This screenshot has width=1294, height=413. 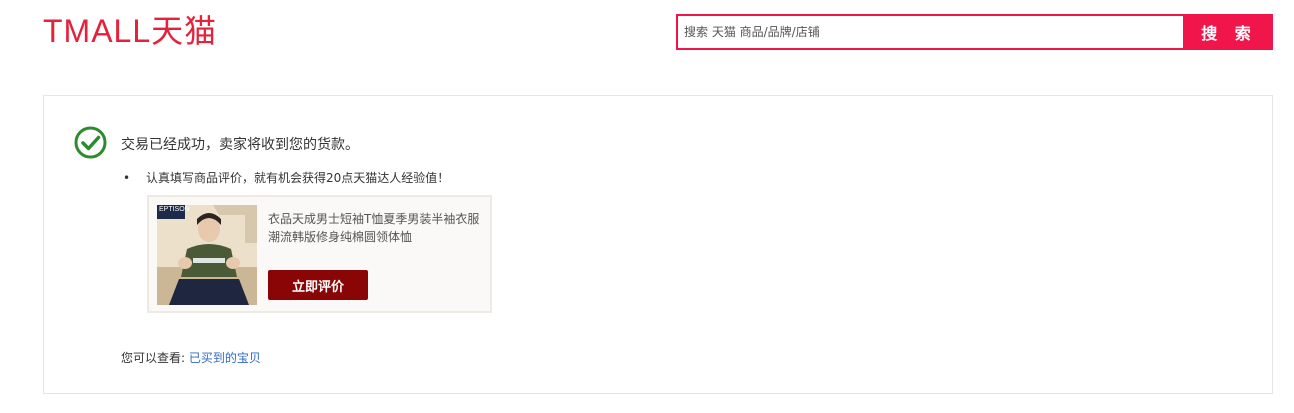 I want to click on review-now-button: 立即评价, so click(x=318, y=285).